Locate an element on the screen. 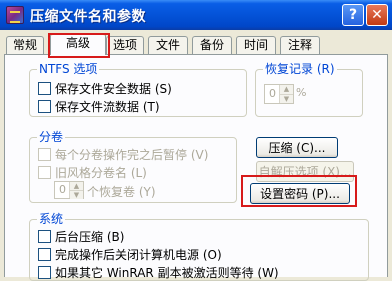  pause-after-volume-label: 每个分卷操作完之后暂停 (V) is located at coordinates (132, 154).